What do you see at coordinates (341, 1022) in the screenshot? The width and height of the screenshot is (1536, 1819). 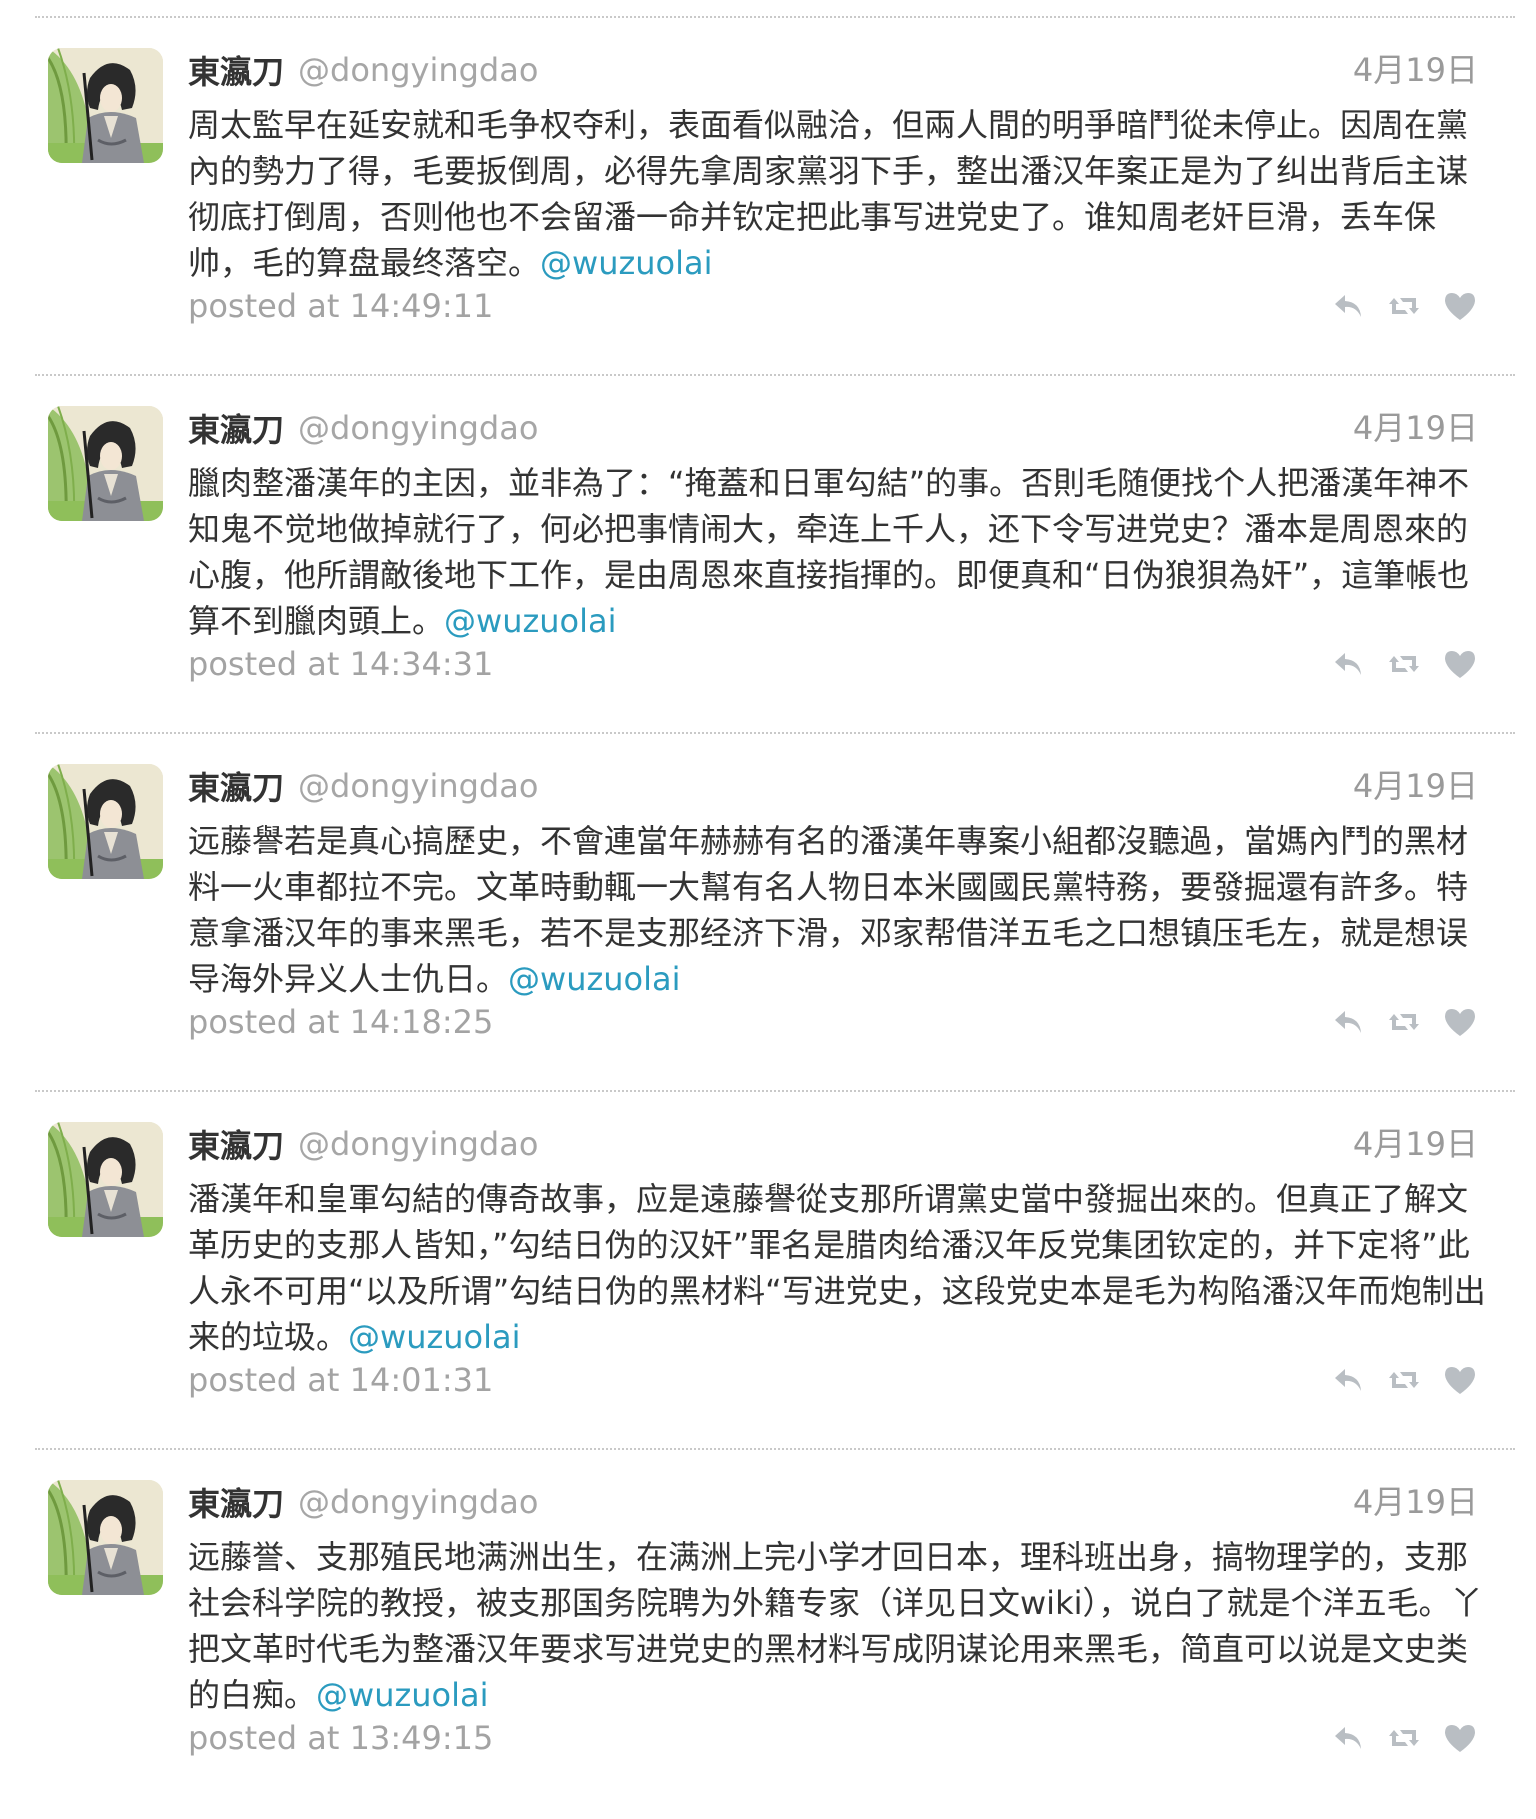 I see `posted-time: posted at 14:18:25` at bounding box center [341, 1022].